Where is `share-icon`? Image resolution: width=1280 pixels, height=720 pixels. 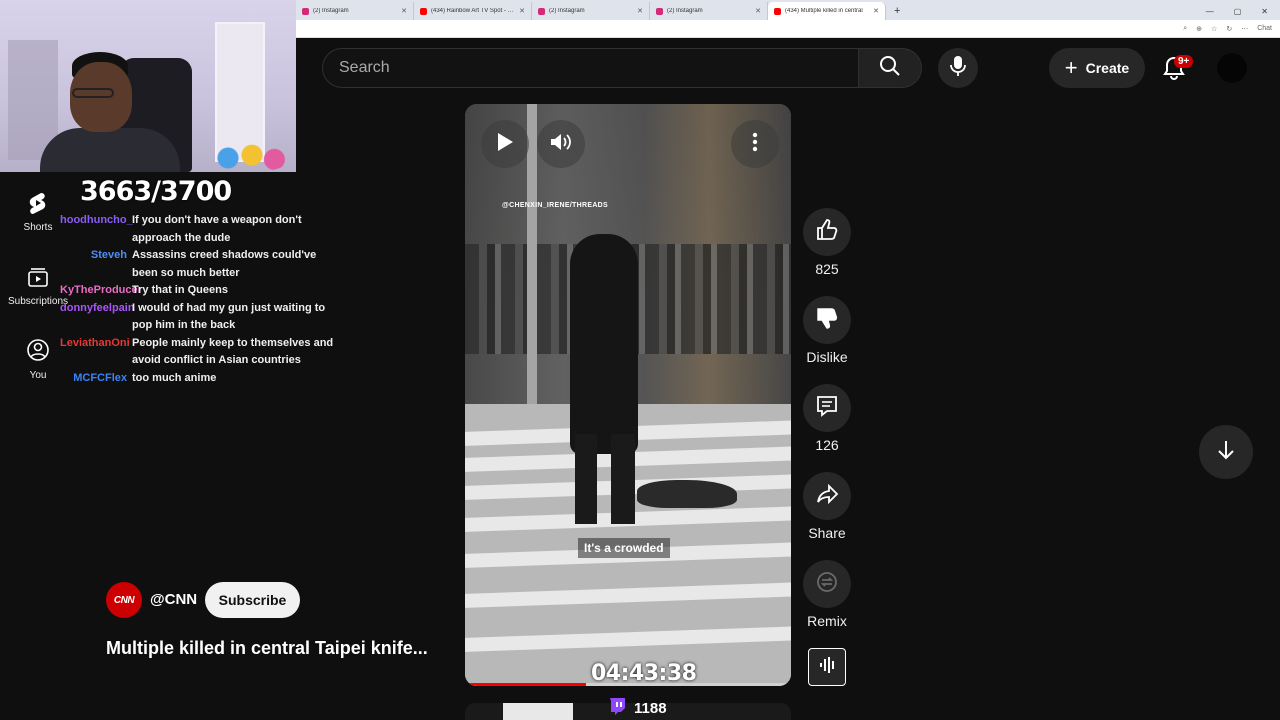
share-icon is located at coordinates (827, 496).